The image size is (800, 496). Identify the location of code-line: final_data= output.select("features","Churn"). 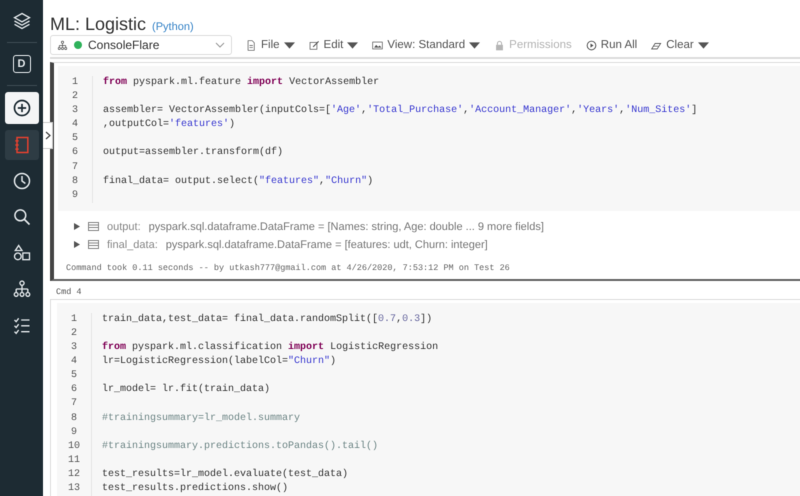
(238, 181).